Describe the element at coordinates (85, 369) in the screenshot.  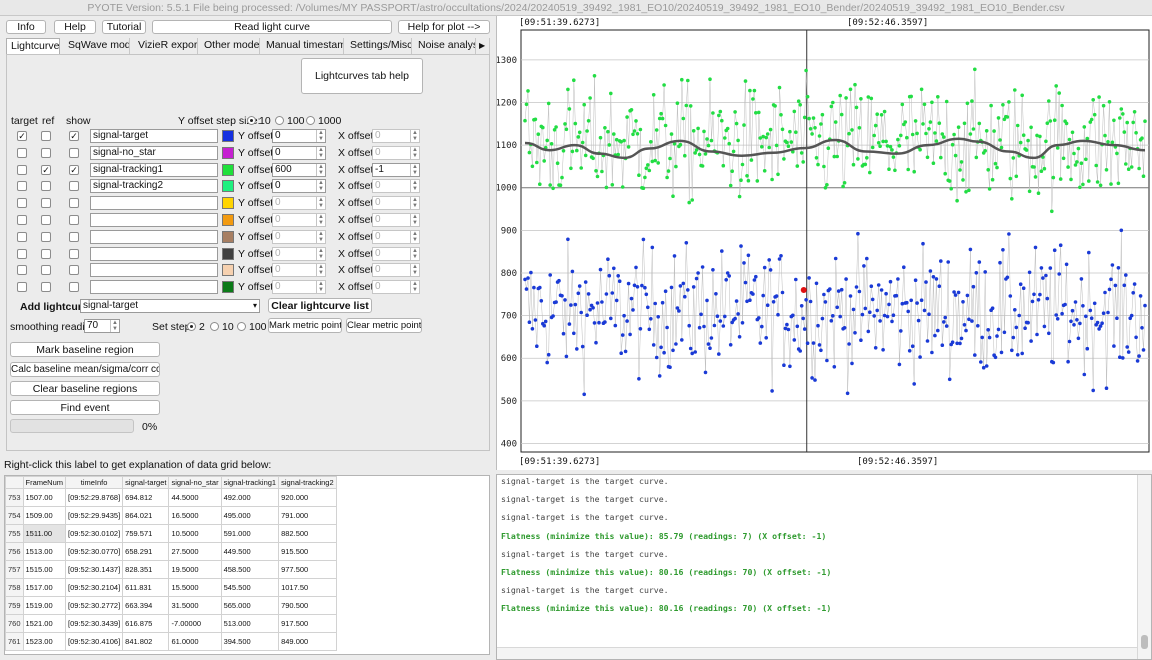
I see `calc-baseline-button: Calc baseline mean/sigma/corr coeffs` at that location.